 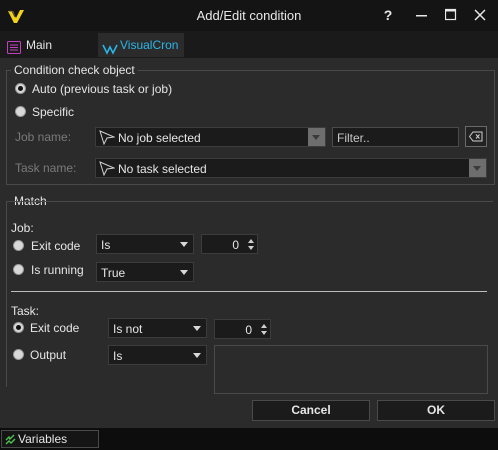 What do you see at coordinates (248, 330) in the screenshot?
I see `task-exit-code-value: 0` at bounding box center [248, 330].